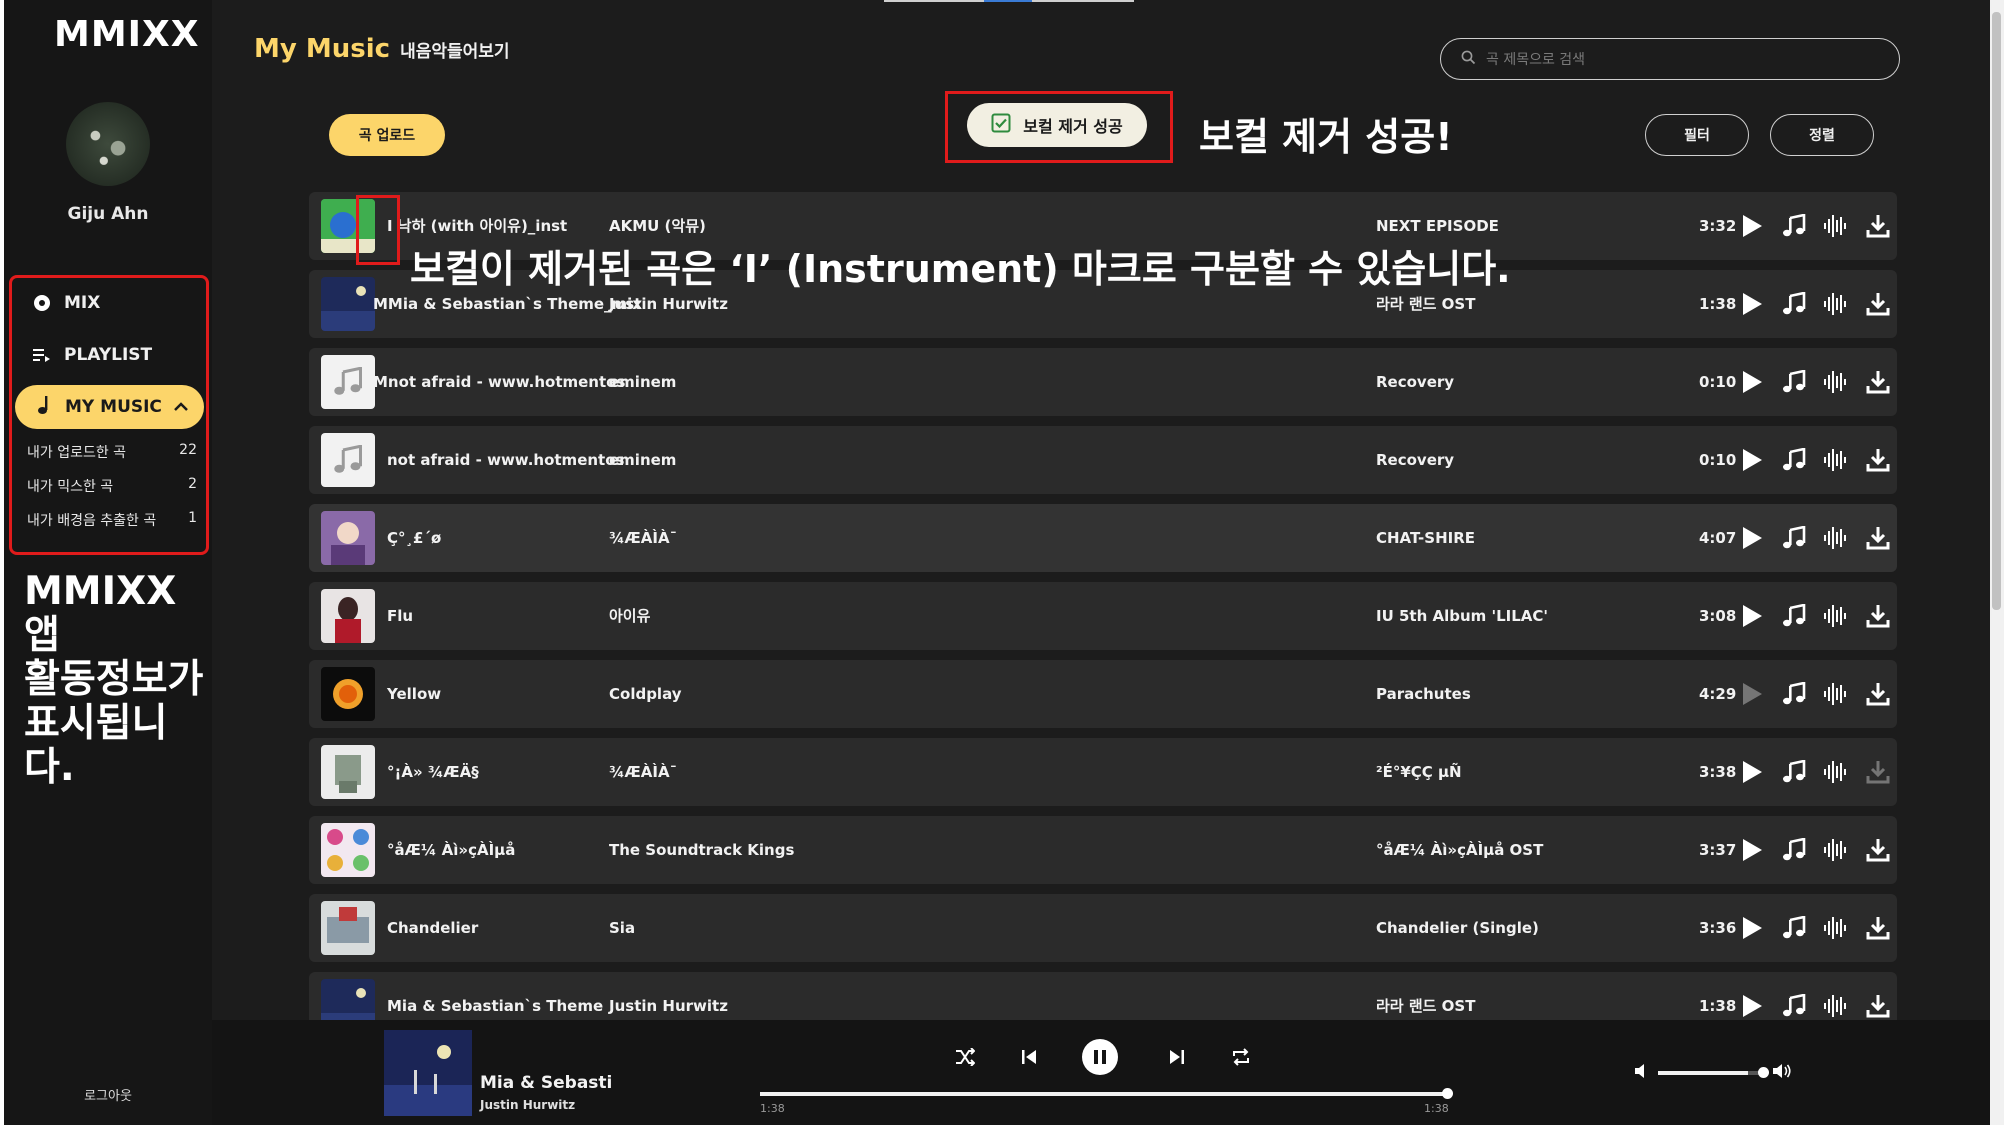 This screenshot has height=1125, width=2004. I want to click on chevron-up-icon, so click(181, 407).